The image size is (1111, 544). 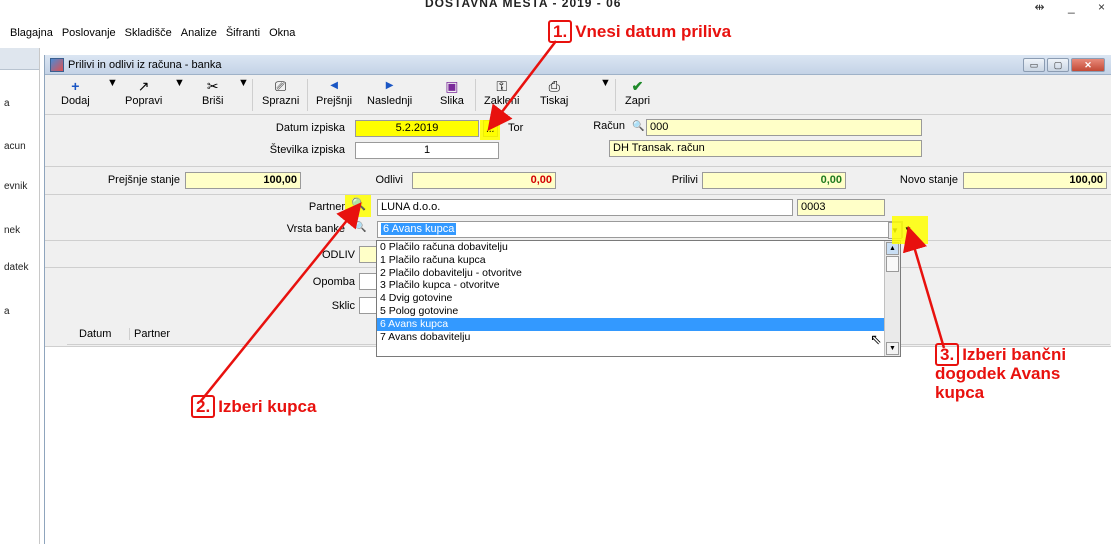 What do you see at coordinates (947, 354) in the screenshot?
I see `callout-3-number: 3.` at bounding box center [947, 354].